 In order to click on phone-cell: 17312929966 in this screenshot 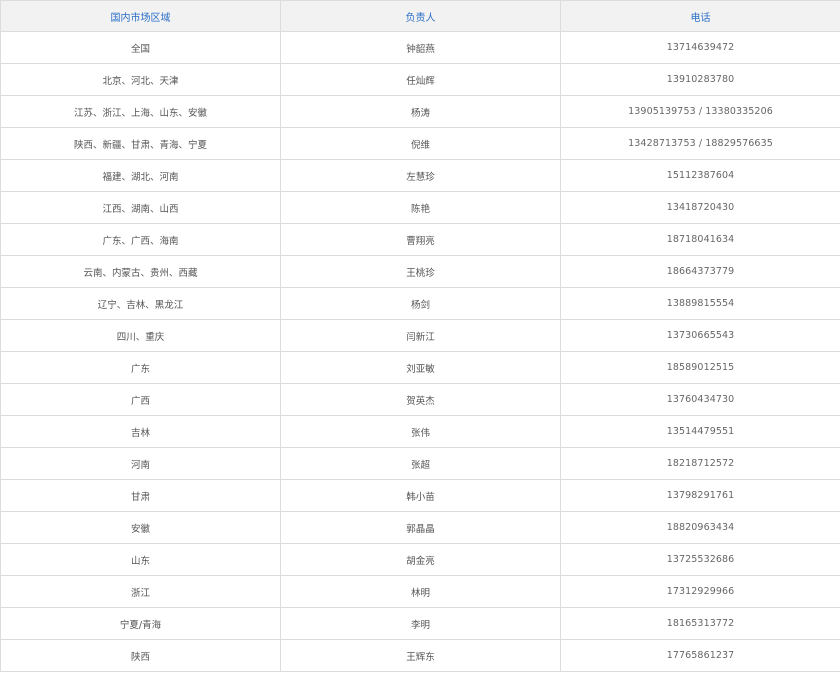, I will do `click(700, 591)`.